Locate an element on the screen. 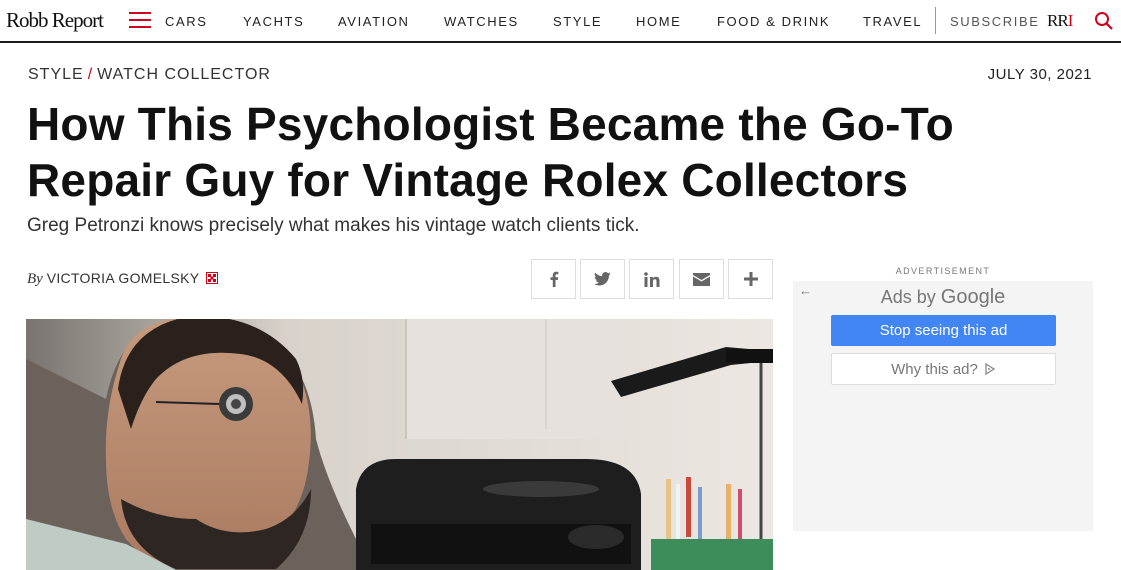 The image size is (1121, 570). nav-item-travel: TRAVEL is located at coordinates (892, 21).